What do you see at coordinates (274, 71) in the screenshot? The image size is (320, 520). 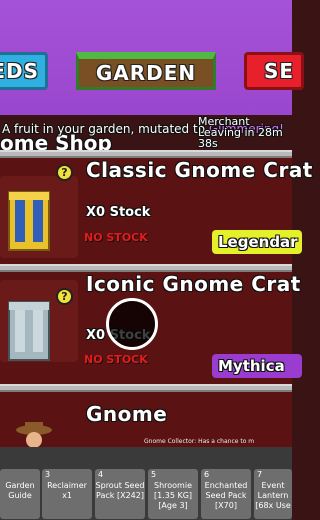 I see `sell-button: SE` at bounding box center [274, 71].